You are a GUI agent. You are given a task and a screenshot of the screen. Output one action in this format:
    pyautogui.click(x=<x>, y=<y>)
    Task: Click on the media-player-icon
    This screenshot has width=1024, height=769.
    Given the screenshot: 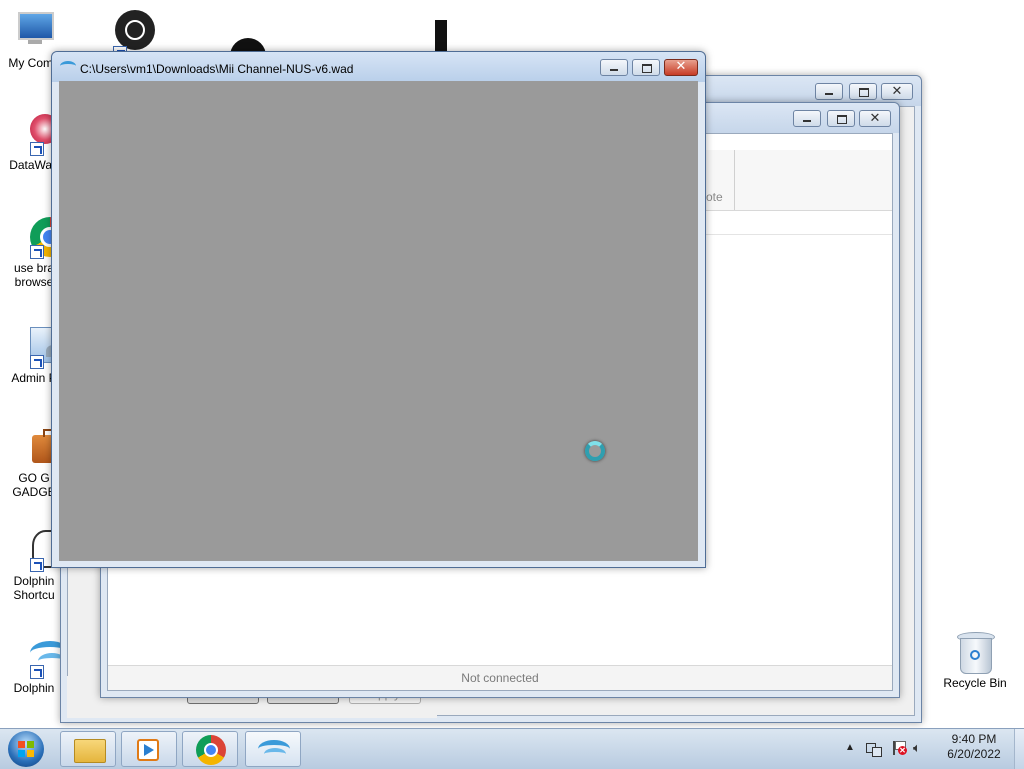 What is the action you would take?
    pyautogui.click(x=148, y=750)
    